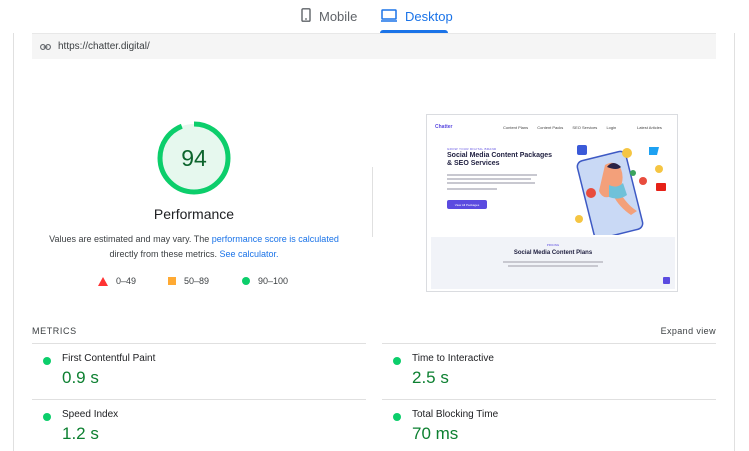 This screenshot has height=451, width=749. I want to click on section-divider, so click(372, 202).